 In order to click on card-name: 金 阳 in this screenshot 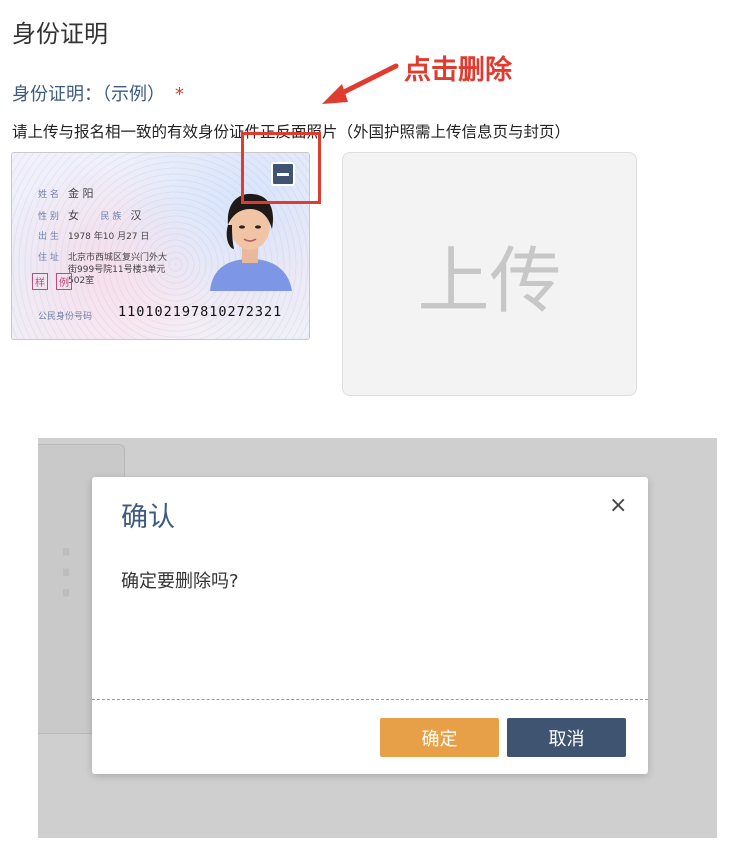, I will do `click(81, 193)`.